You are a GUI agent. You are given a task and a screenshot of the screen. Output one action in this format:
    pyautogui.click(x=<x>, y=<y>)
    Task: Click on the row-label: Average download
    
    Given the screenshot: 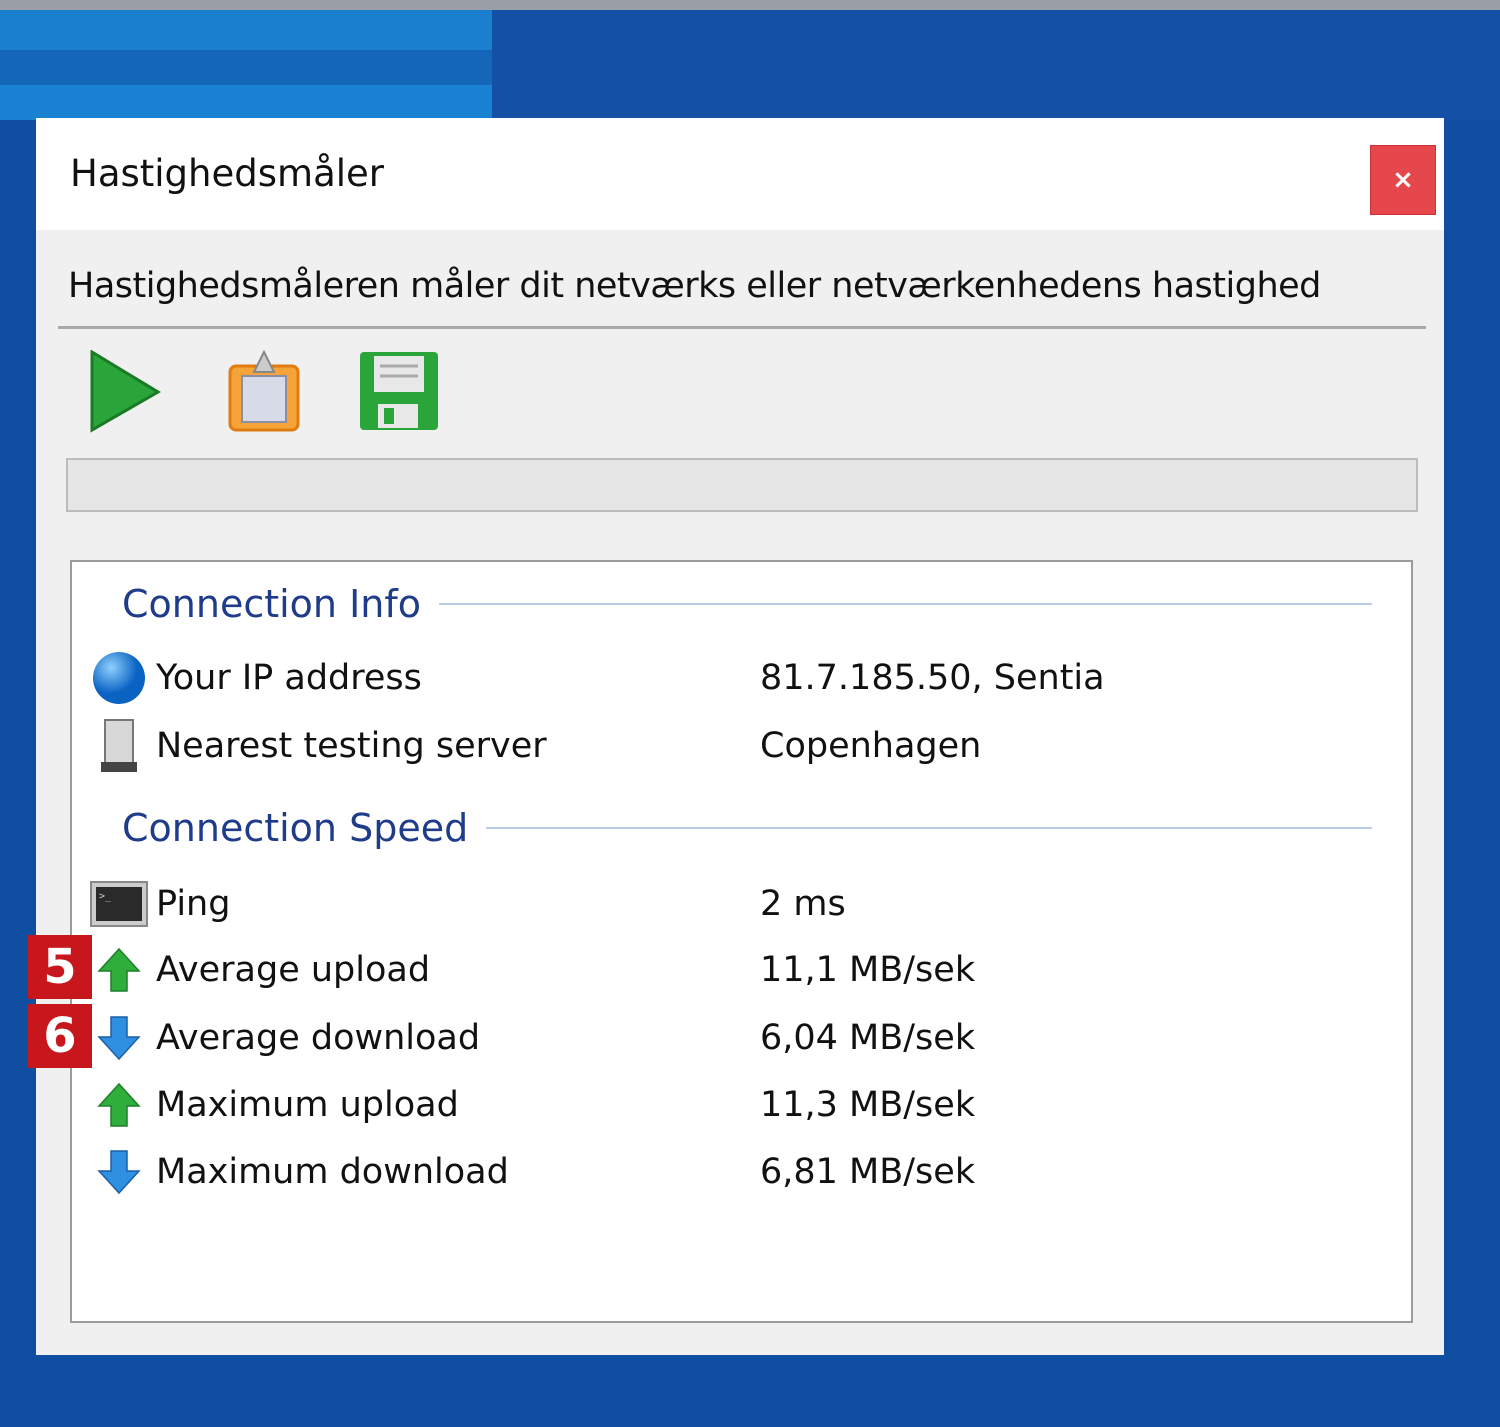 What is the action you would take?
    pyautogui.click(x=318, y=1038)
    